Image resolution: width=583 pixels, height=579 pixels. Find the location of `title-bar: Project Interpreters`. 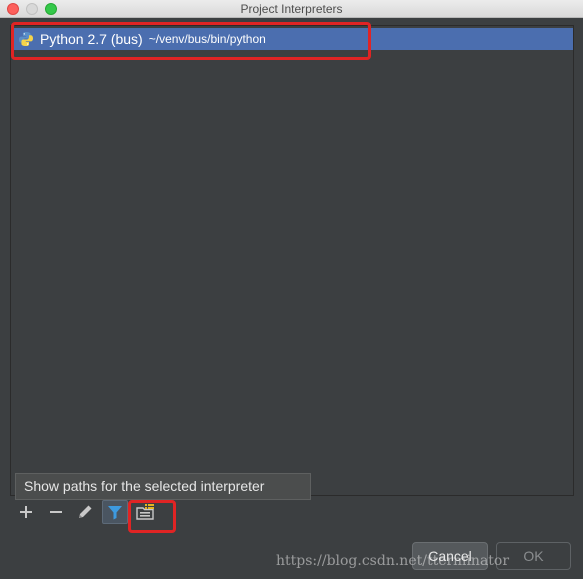

title-bar: Project Interpreters is located at coordinates (291, 9).